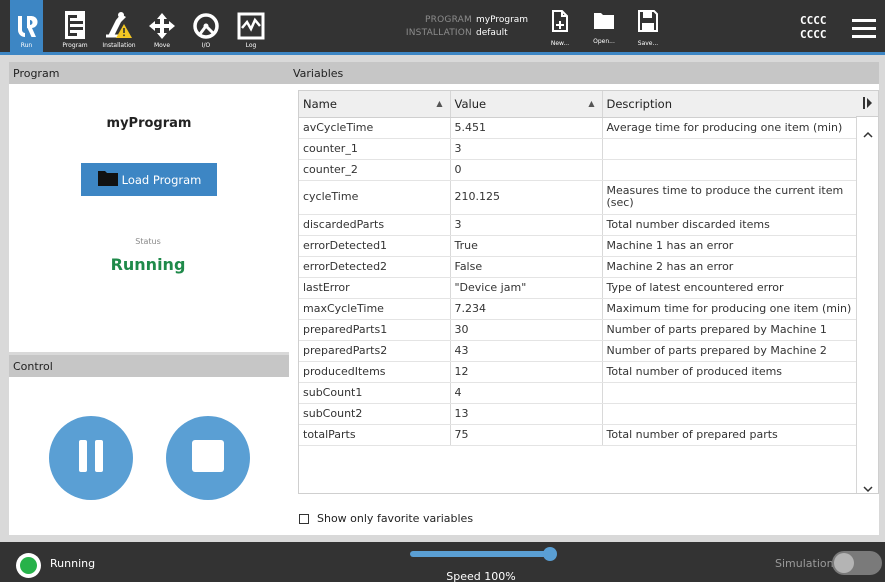  I want to click on cell-description: Number of parts prepared by Machine 1, so click(729, 330).